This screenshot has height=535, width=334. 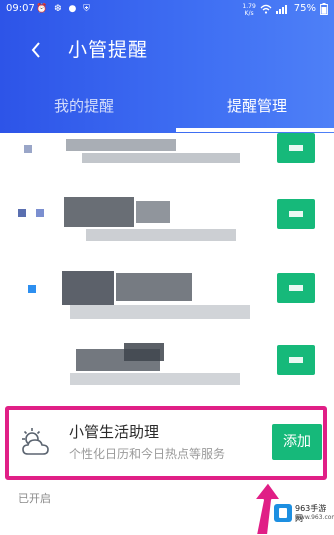 I want to click on battery-percent: 75%, so click(x=304, y=8).